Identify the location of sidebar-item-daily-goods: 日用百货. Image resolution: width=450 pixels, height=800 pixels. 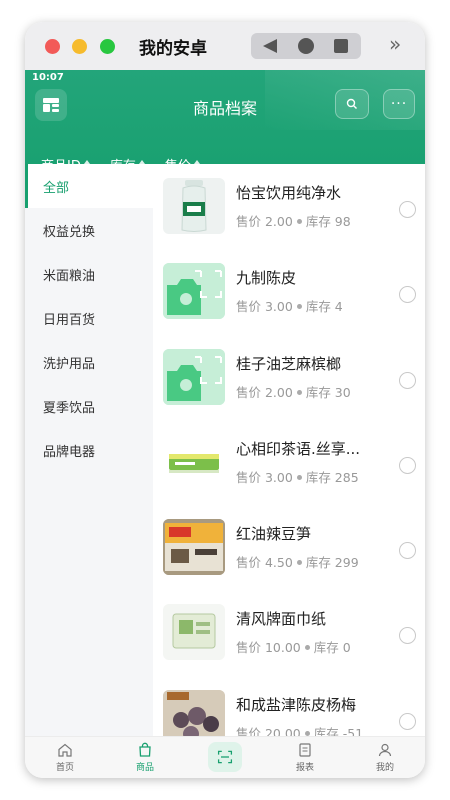
(89, 318).